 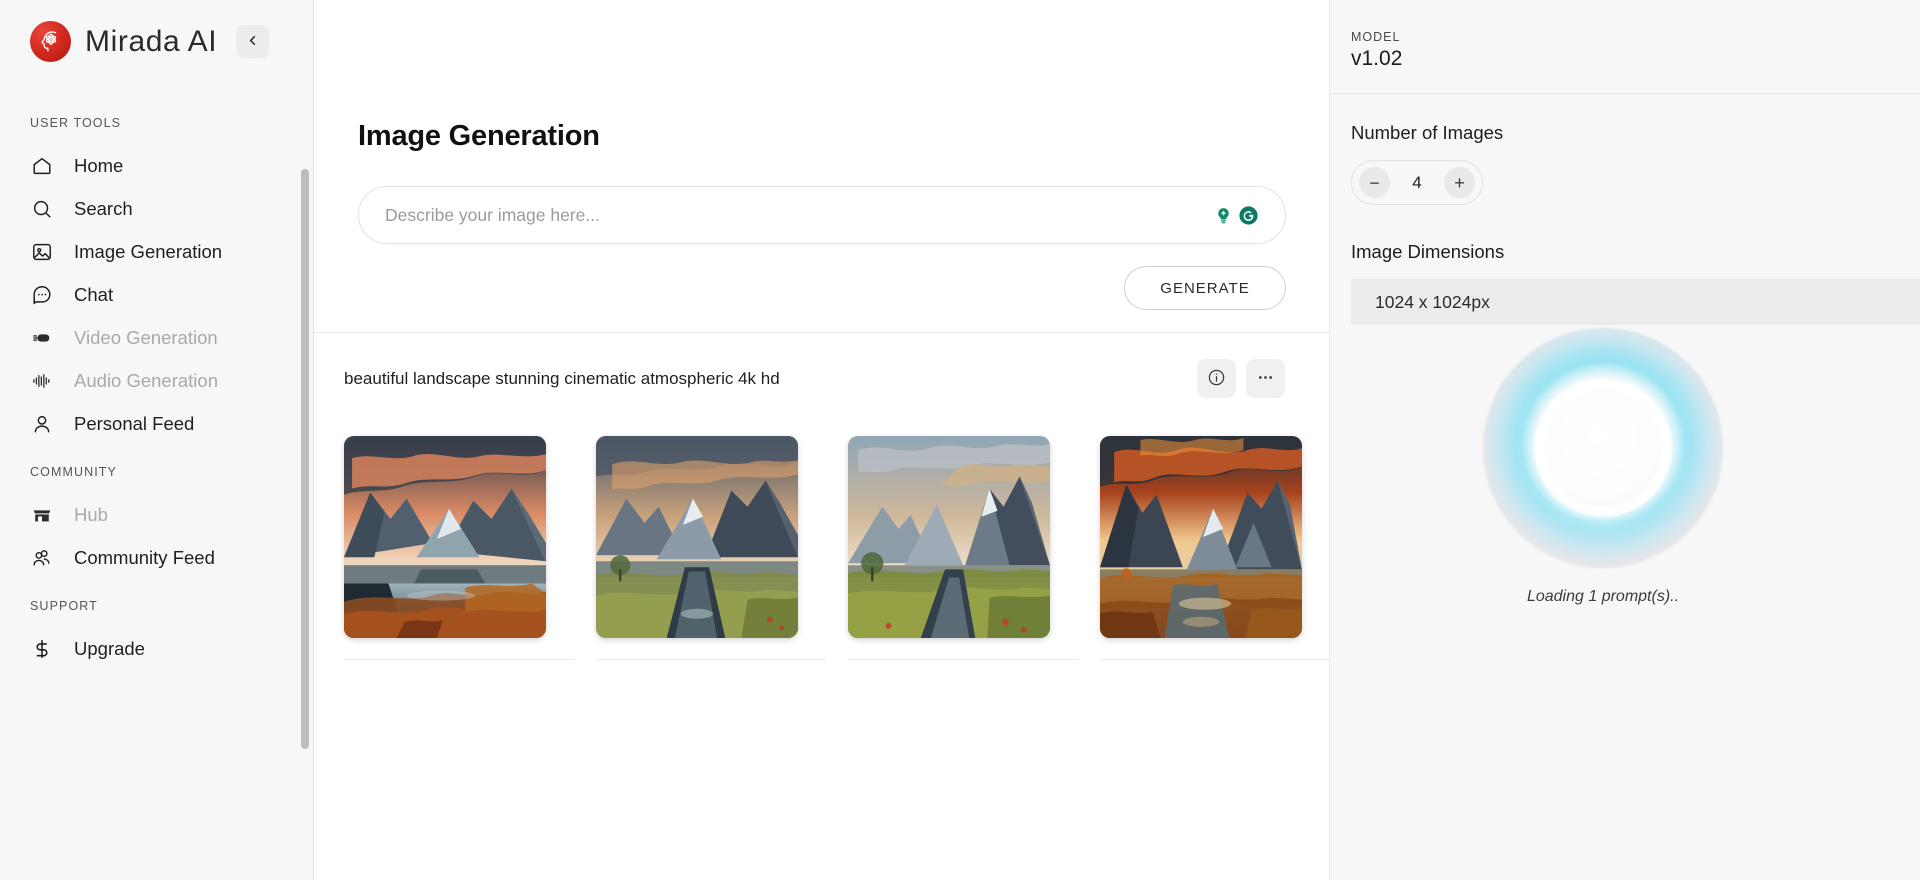 I want to click on nav-section-title-support: SUPPORT, so click(x=64, y=606).